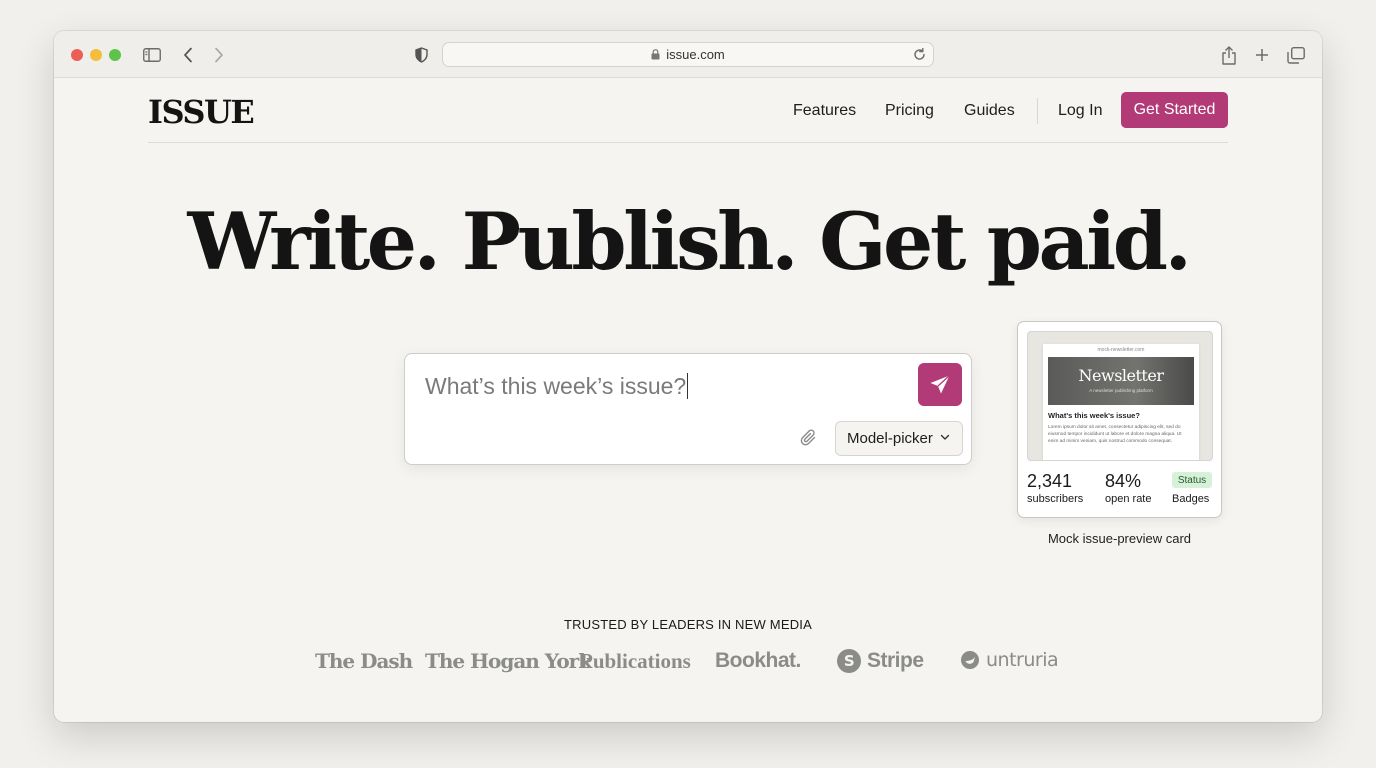 Image resolution: width=1376 pixels, height=768 pixels. Describe the element at coordinates (152, 55) in the screenshot. I see `sidebar-toggle-icon` at that location.